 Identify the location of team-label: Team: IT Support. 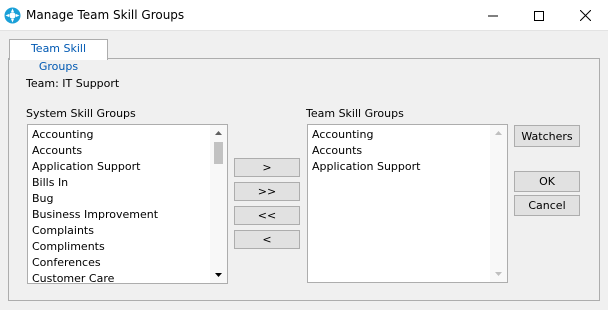
(73, 83).